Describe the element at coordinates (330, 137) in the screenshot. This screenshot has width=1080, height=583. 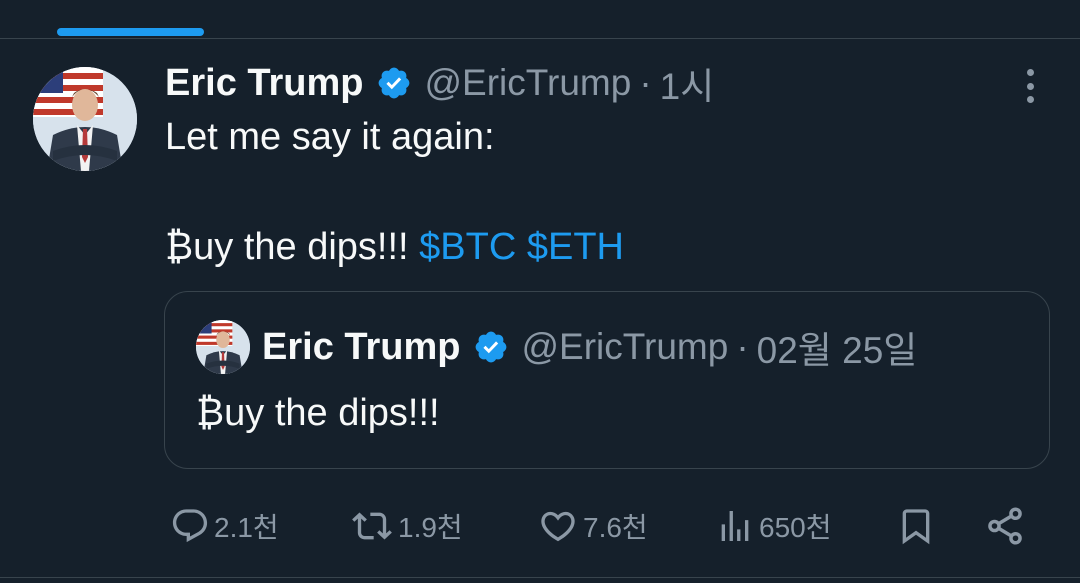
I see `tweet-text-line-1: Let me say it again:` at that location.